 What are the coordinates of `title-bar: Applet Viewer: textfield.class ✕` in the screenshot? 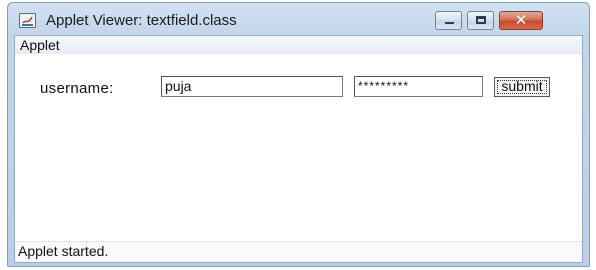 It's located at (298, 19).